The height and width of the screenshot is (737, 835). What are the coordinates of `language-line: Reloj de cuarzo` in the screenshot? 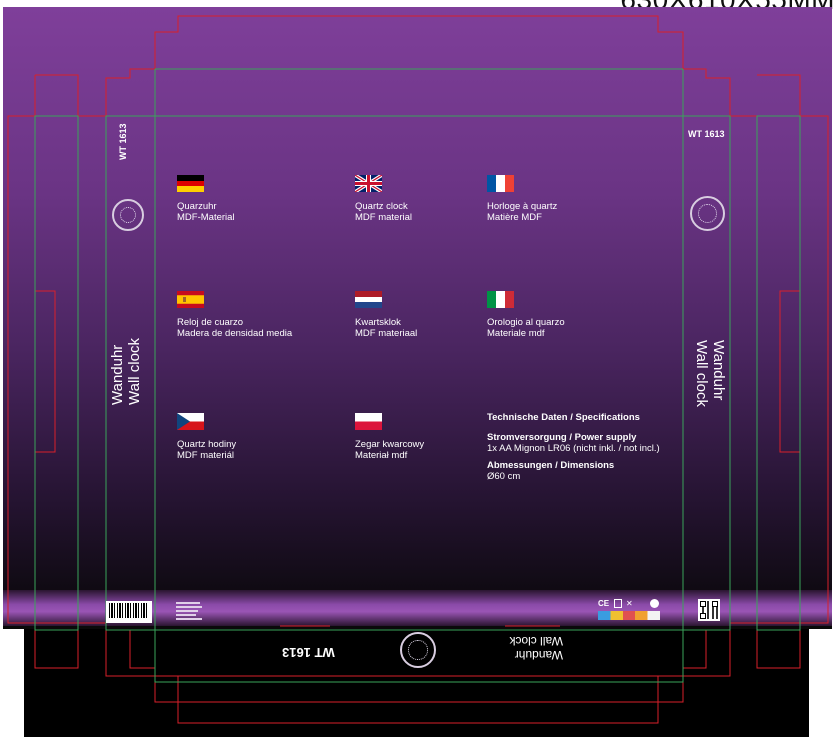 It's located at (210, 322).